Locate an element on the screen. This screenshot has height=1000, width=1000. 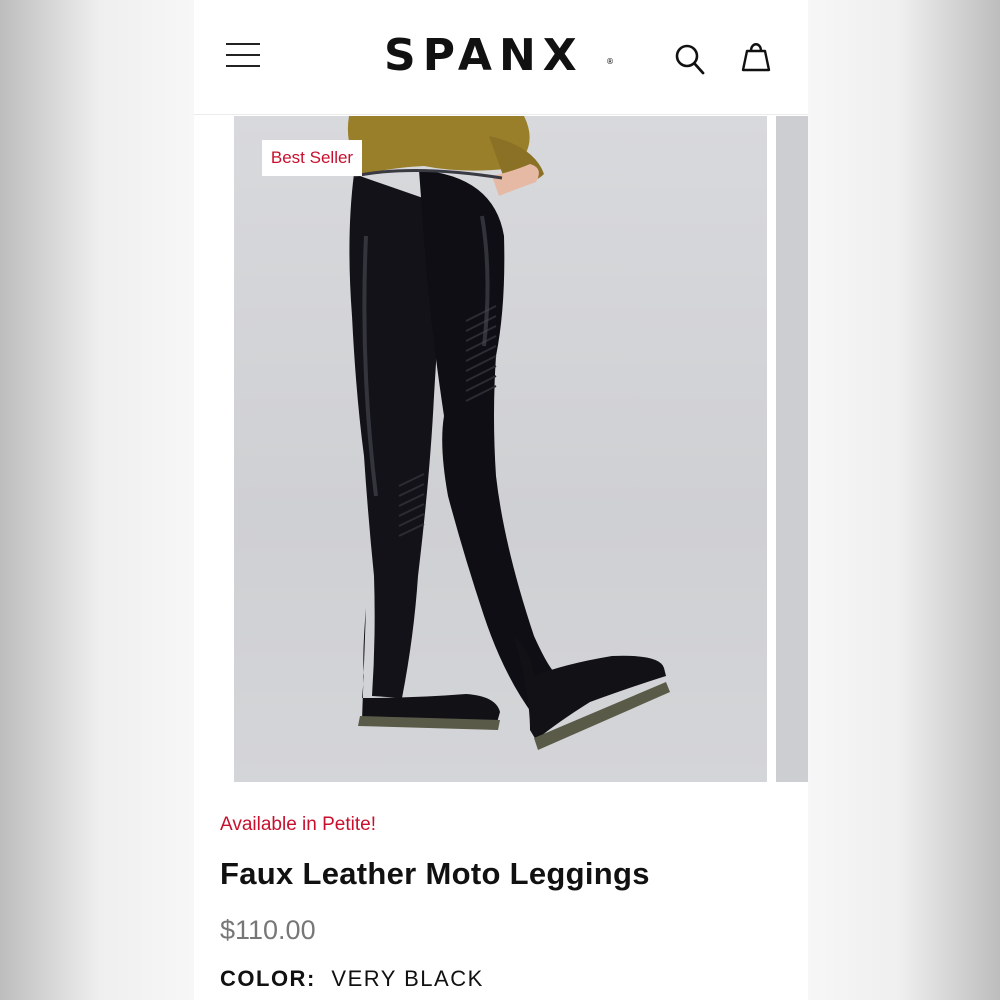
search-icon is located at coordinates (691, 60).